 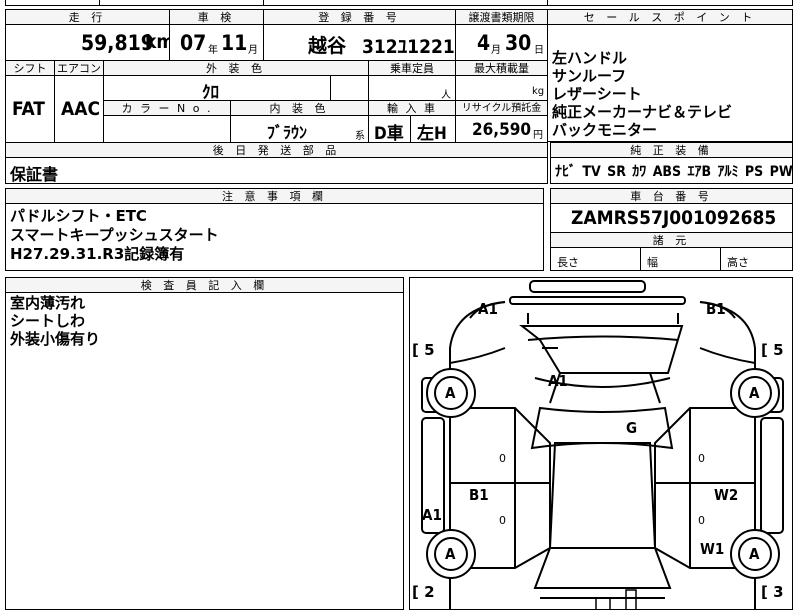 What do you see at coordinates (48, 321) in the screenshot?
I see `inspector-note-item: シートしわ` at bounding box center [48, 321].